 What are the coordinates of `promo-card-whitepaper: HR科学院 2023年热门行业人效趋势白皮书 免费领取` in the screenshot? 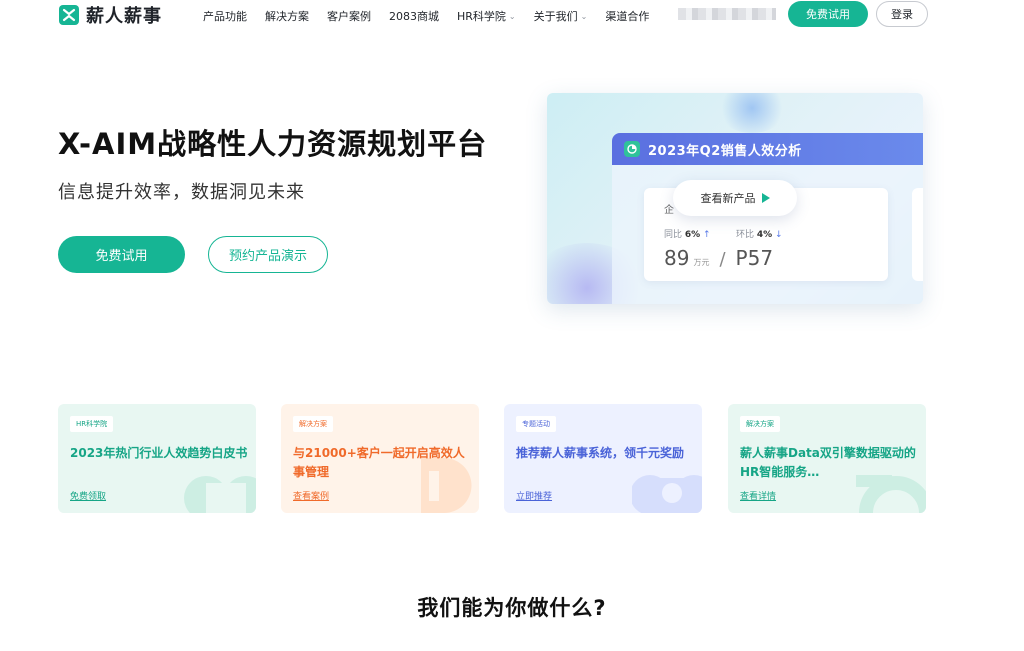 It's located at (157, 458).